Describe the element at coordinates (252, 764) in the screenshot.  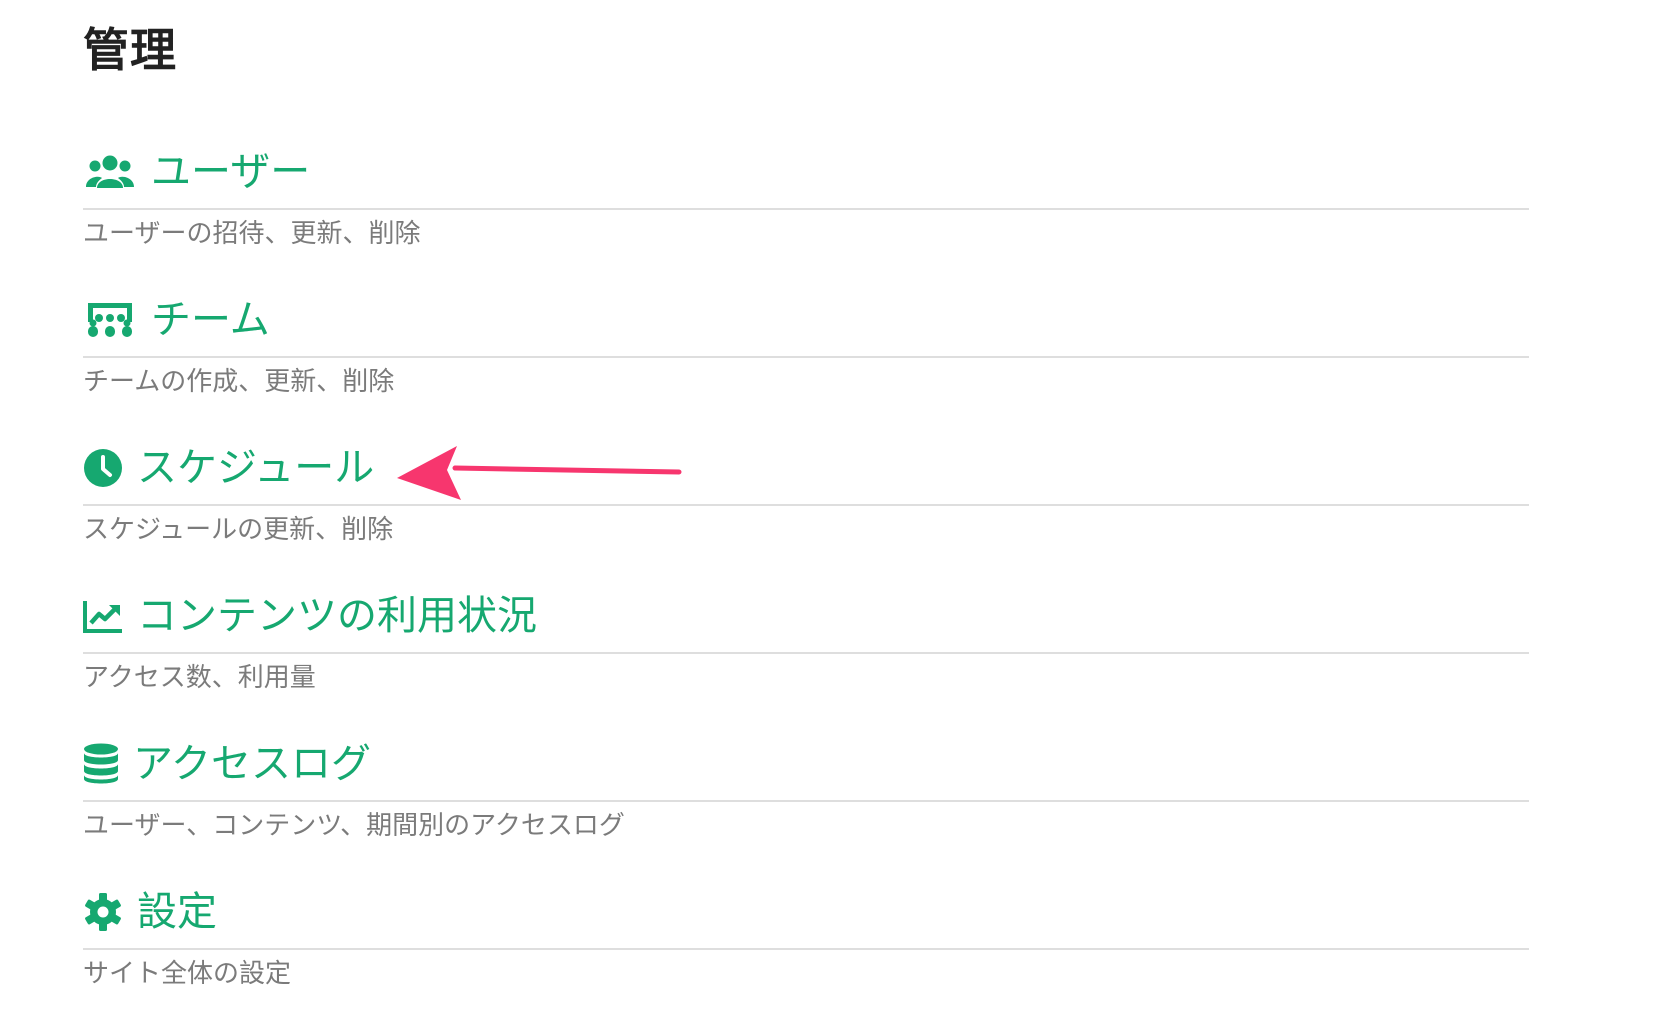
I see `section-title: アクセスログ` at that location.